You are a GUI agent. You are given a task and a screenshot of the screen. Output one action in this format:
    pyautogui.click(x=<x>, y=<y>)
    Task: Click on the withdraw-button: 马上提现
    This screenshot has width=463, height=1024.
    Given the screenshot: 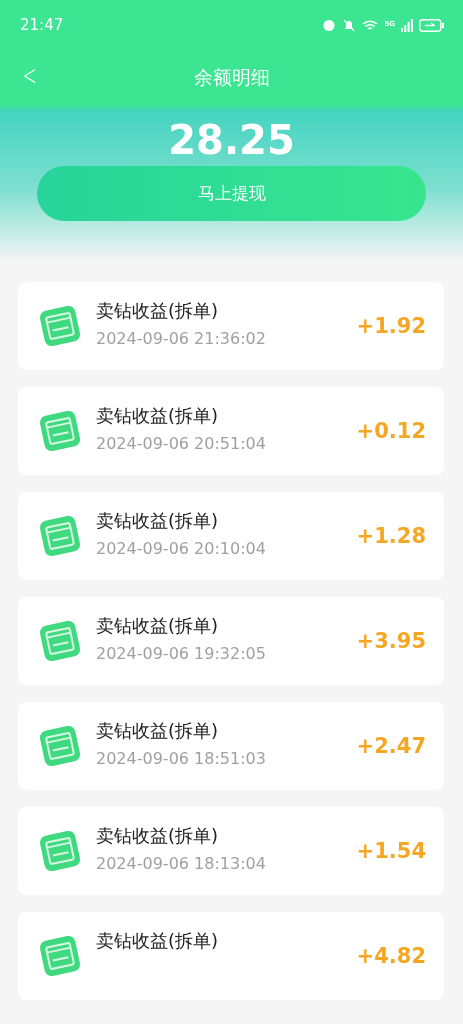 What is the action you would take?
    pyautogui.click(x=231, y=193)
    